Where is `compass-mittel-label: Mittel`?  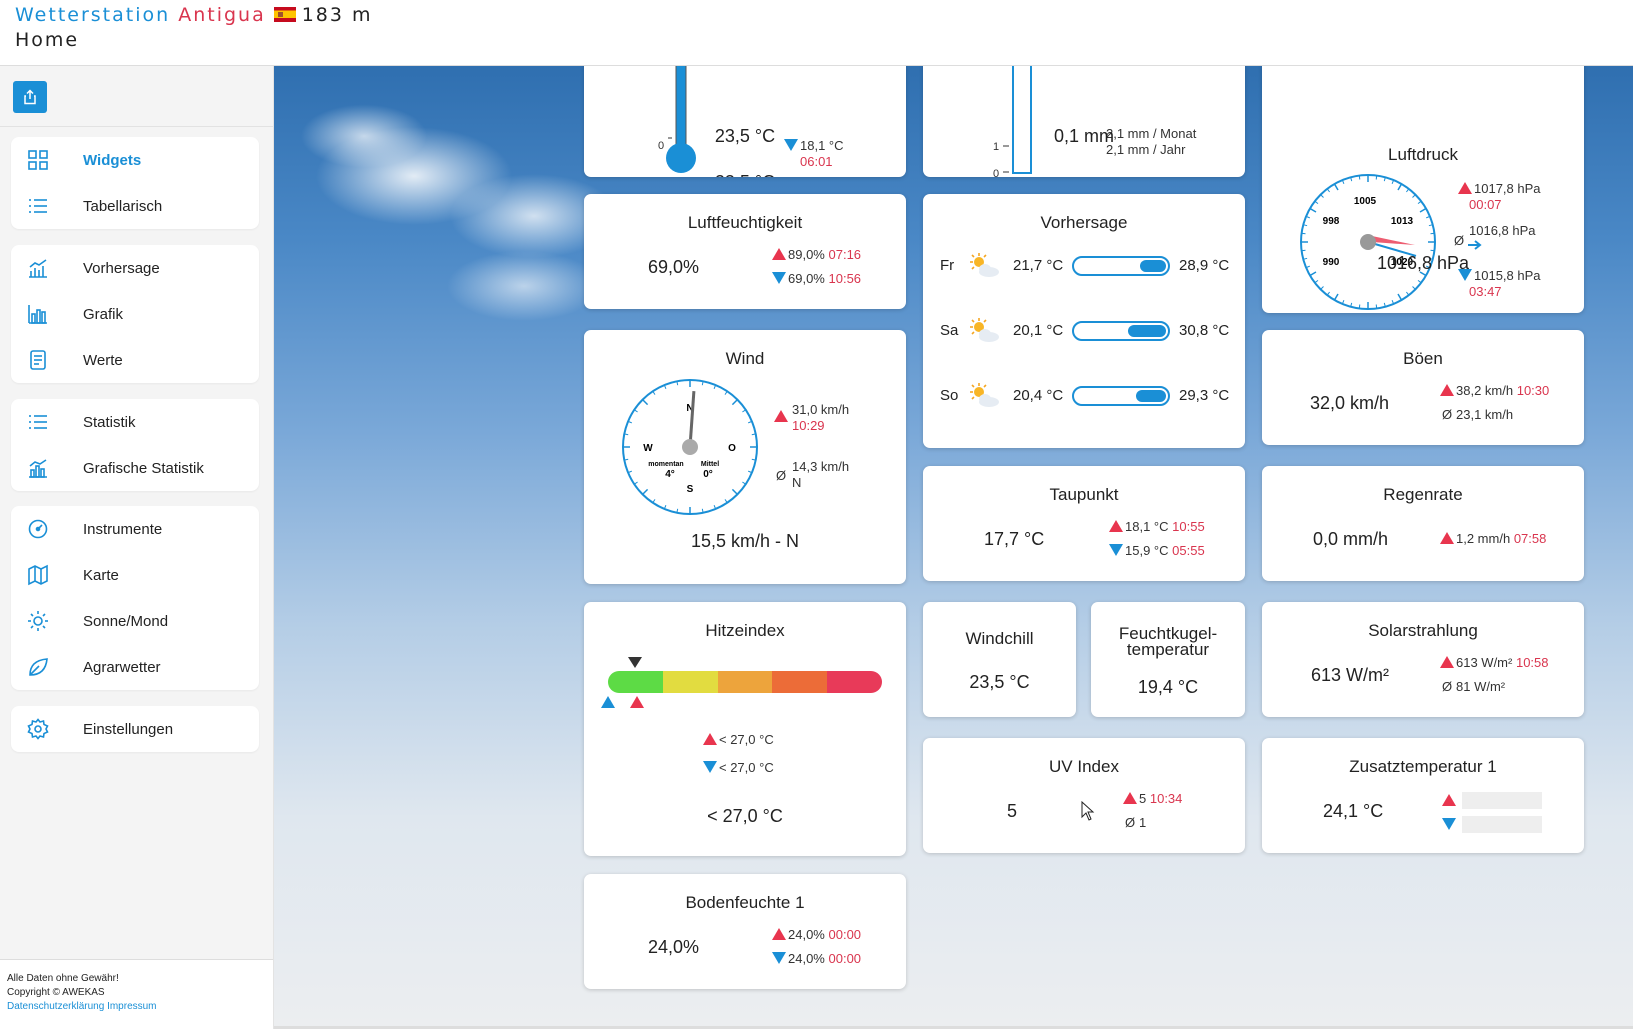 compass-mittel-label: Mittel is located at coordinates (710, 464).